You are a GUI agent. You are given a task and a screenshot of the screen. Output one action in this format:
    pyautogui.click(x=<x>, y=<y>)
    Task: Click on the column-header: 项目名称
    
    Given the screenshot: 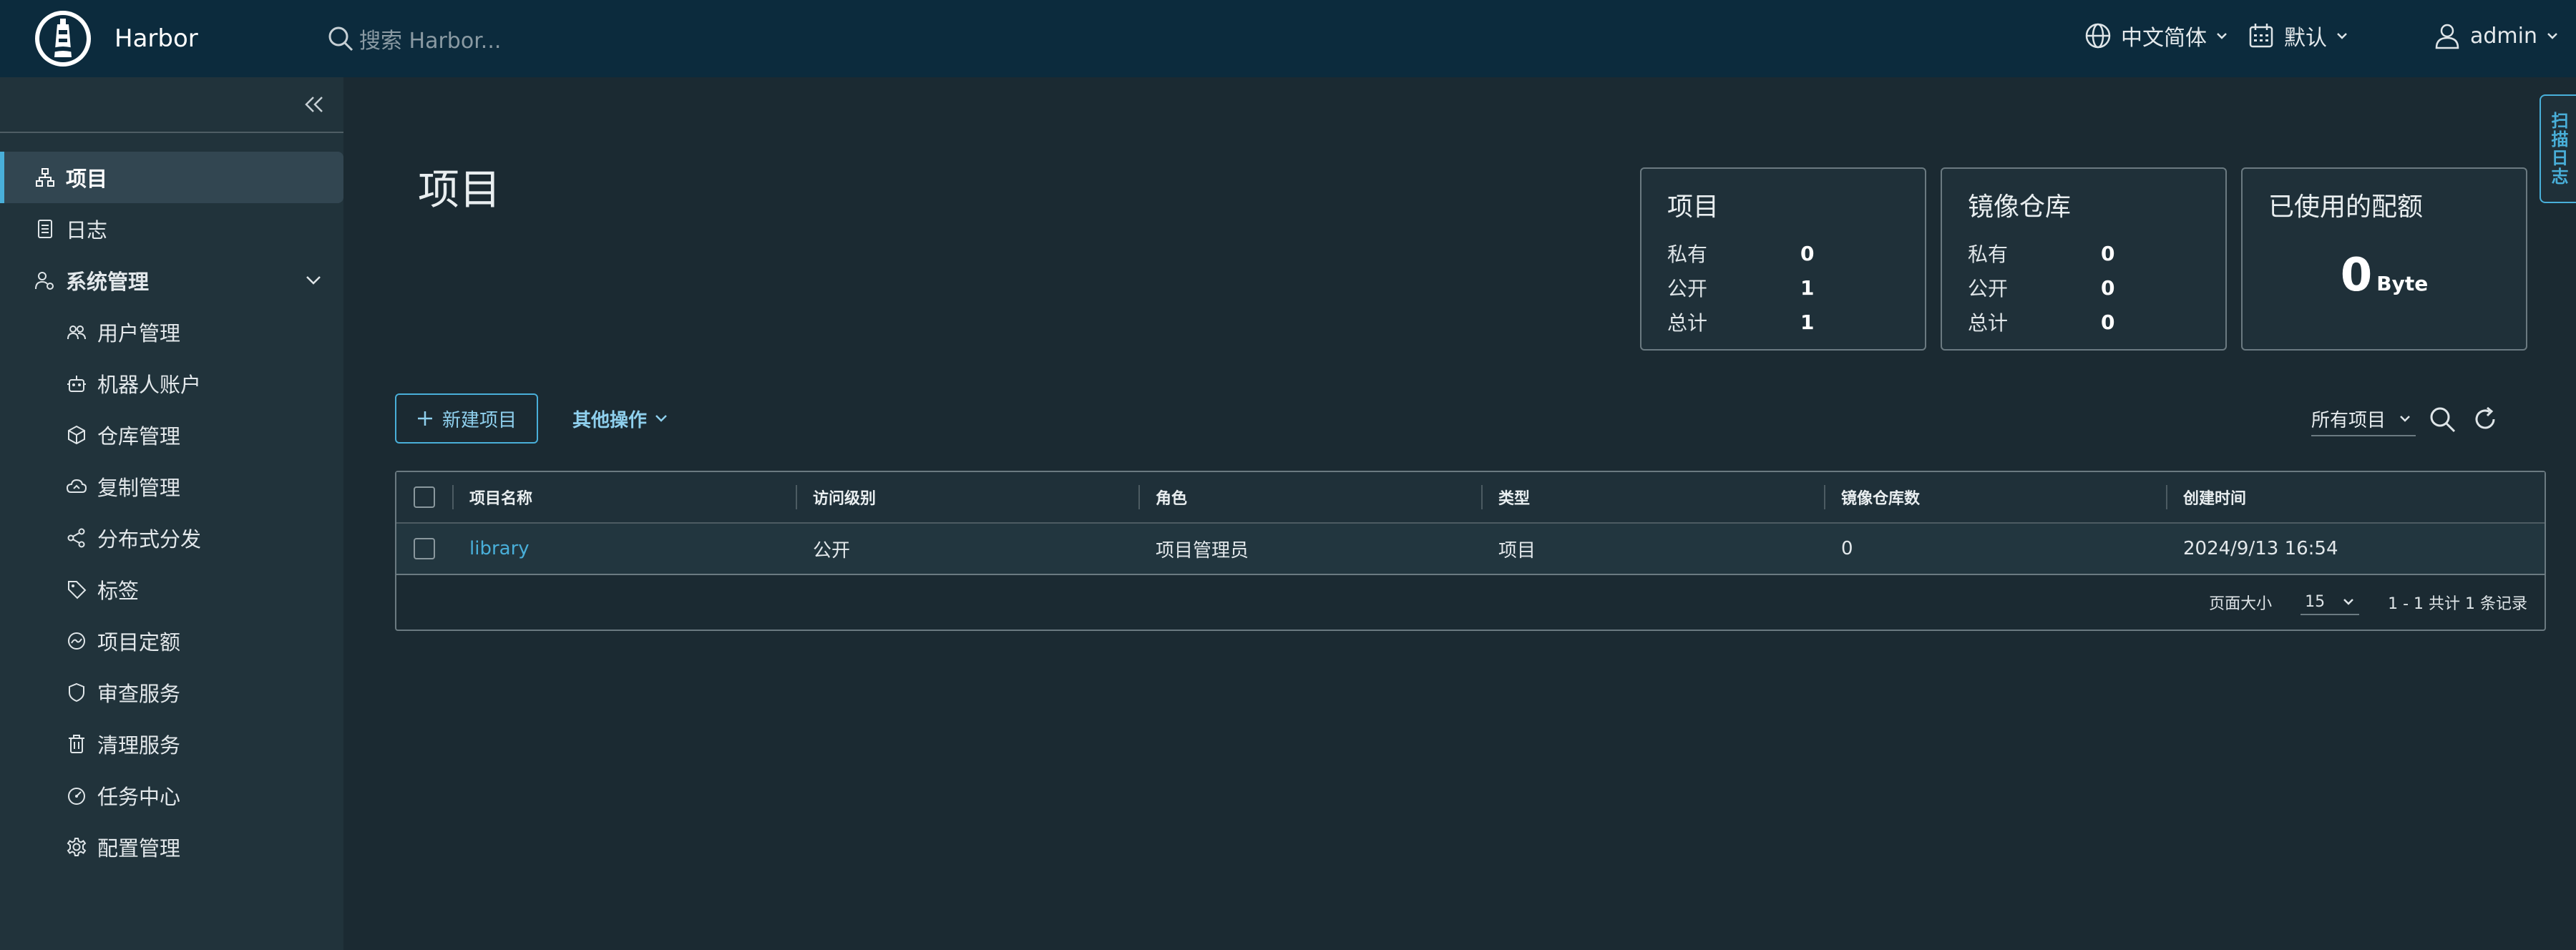 What is the action you would take?
    pyautogui.click(x=624, y=497)
    